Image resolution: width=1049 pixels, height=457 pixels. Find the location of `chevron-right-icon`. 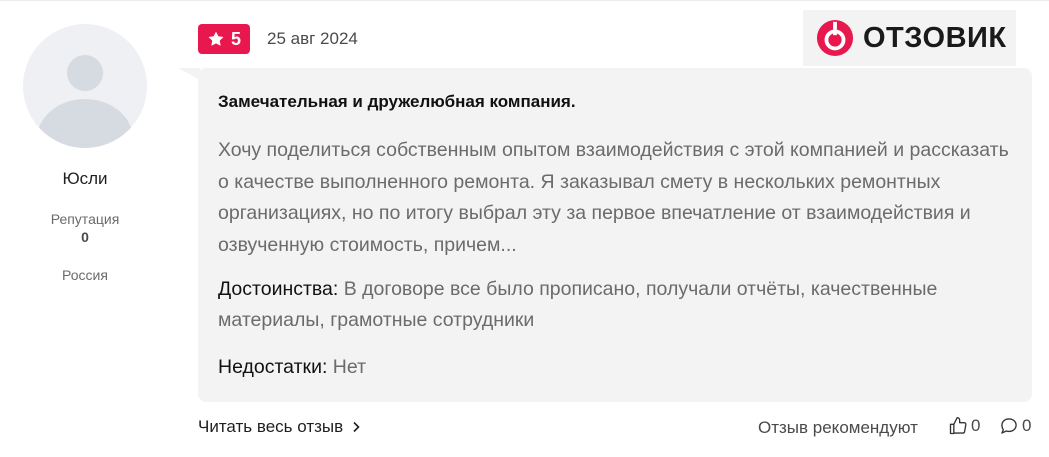

chevron-right-icon is located at coordinates (356, 427).